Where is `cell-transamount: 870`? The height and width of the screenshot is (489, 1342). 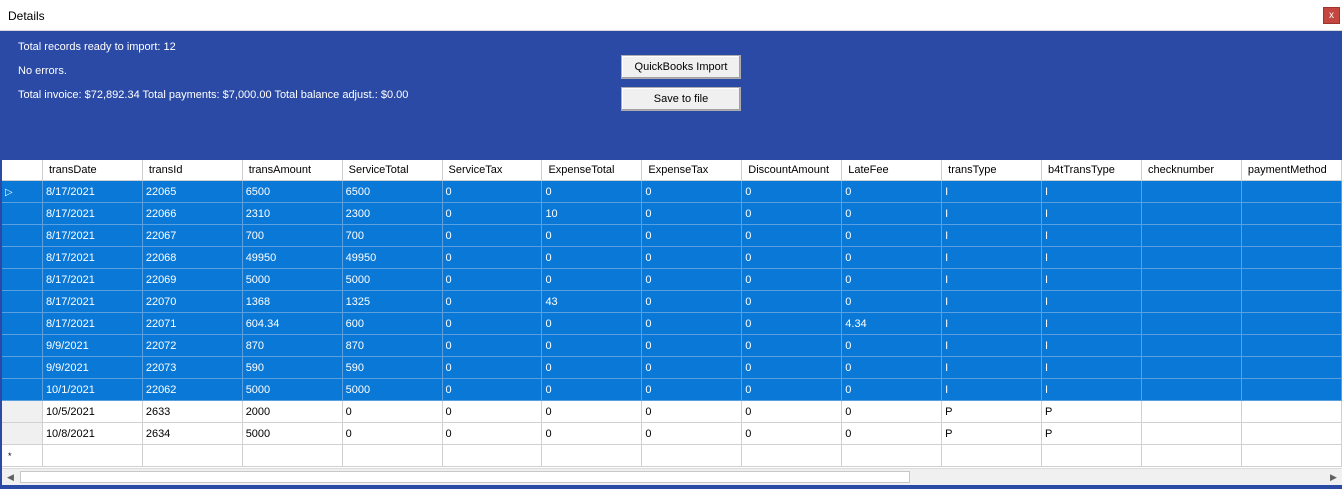 cell-transamount: 870 is located at coordinates (292, 345).